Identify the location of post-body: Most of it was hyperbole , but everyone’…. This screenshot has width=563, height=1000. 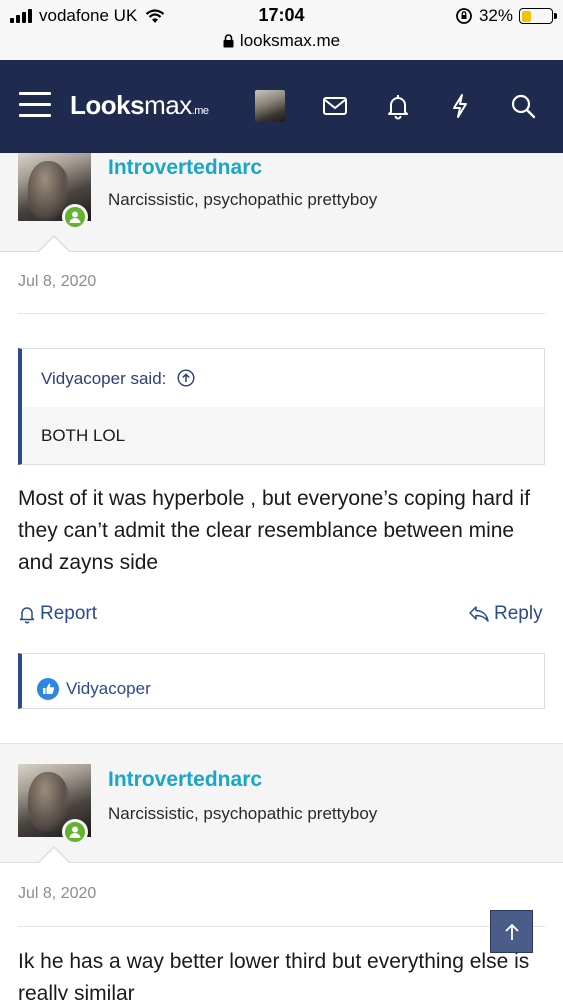
(274, 530).